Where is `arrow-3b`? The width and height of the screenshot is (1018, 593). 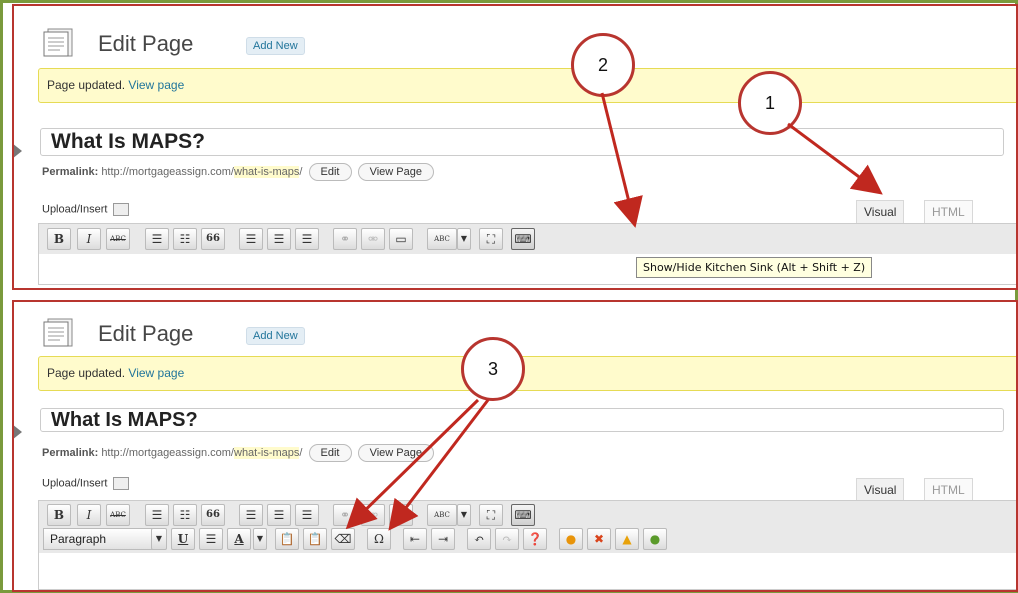
arrow-3b is located at coordinates (439, 465).